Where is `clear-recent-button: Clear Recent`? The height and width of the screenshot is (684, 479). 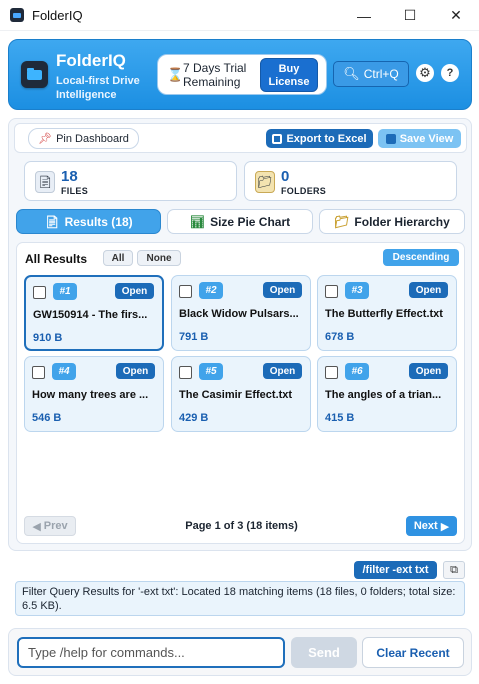 clear-recent-button: Clear Recent is located at coordinates (413, 652).